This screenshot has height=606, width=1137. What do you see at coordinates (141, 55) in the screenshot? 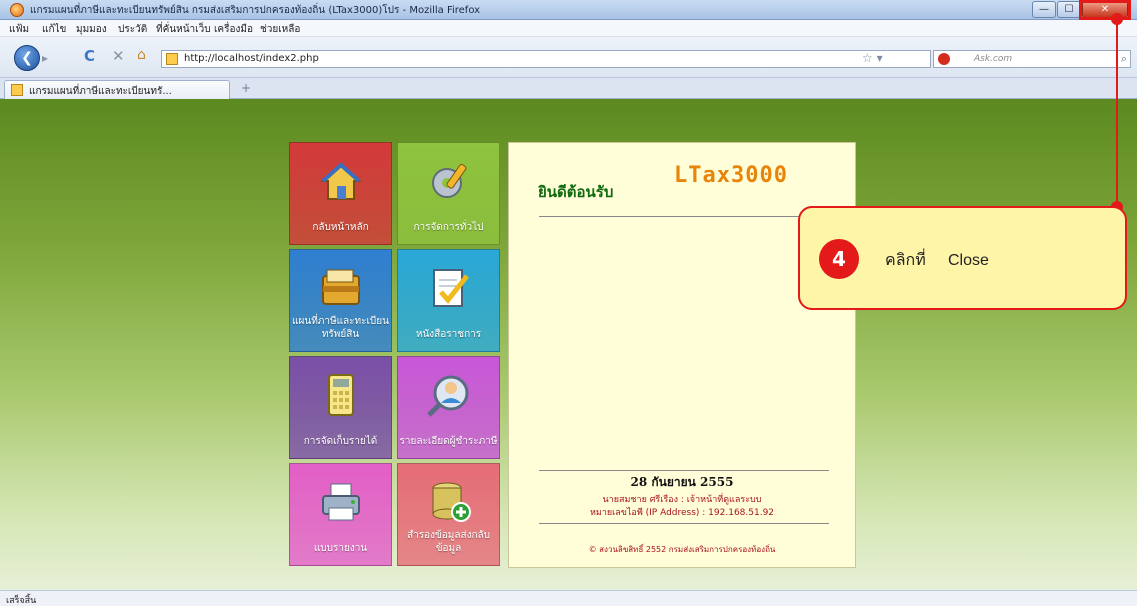
I see `home-icon: ⌂` at bounding box center [141, 55].